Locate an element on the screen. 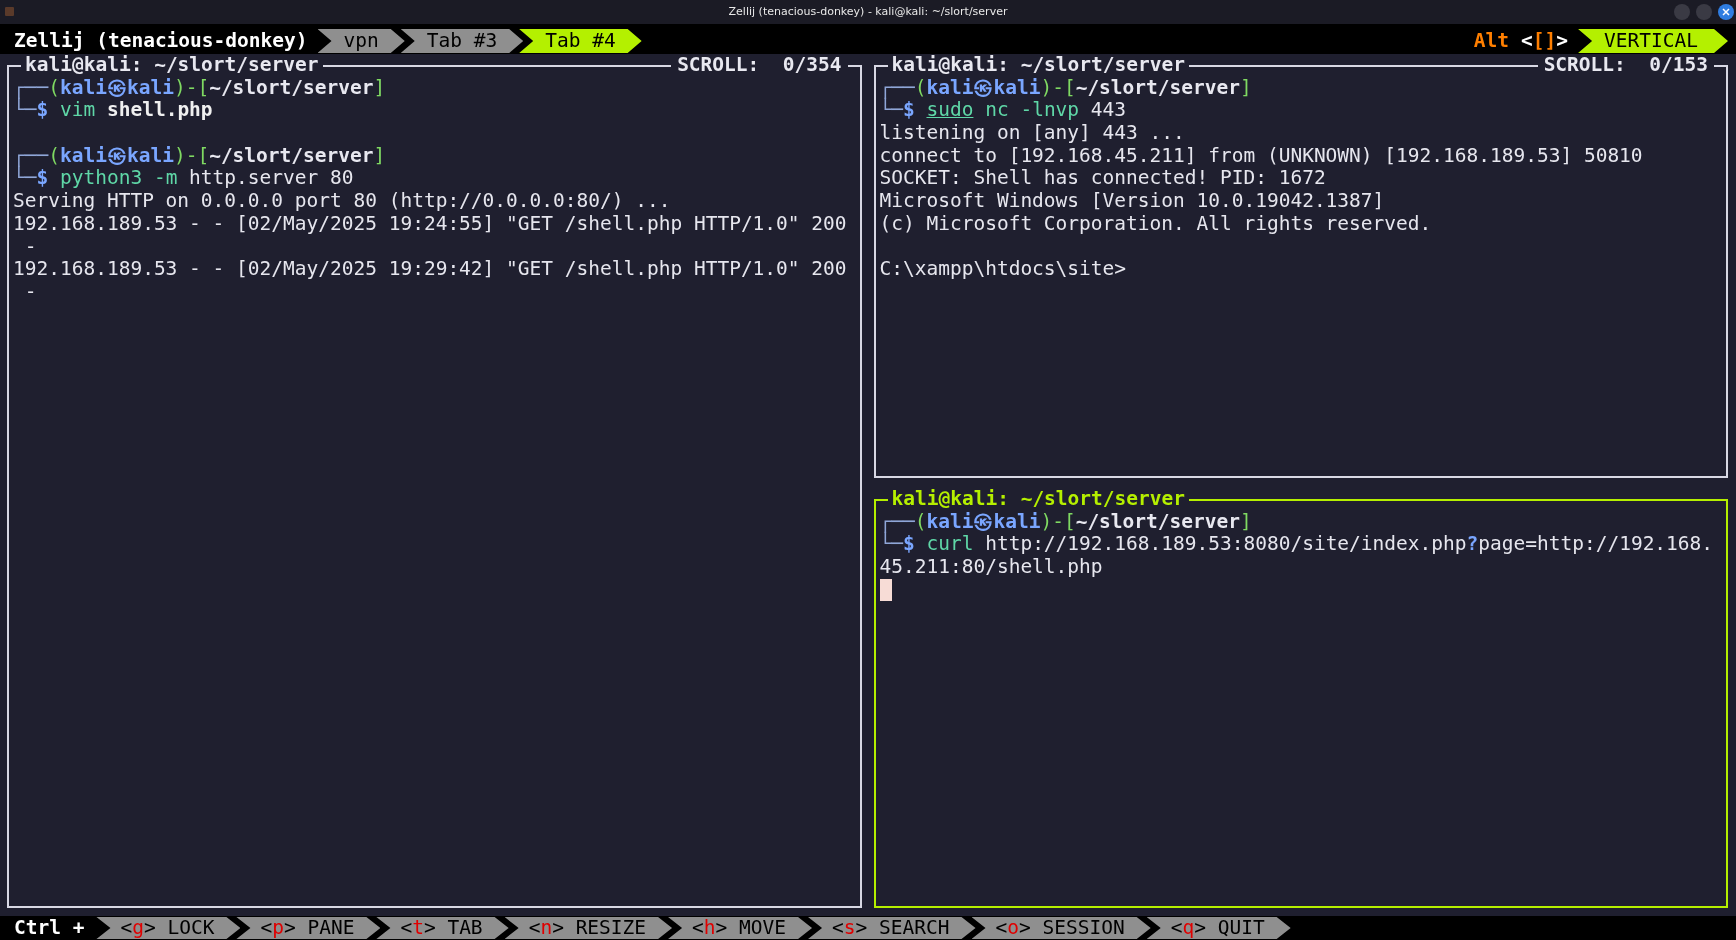  keybinding-hint: <t> TAB is located at coordinates (442, 928).